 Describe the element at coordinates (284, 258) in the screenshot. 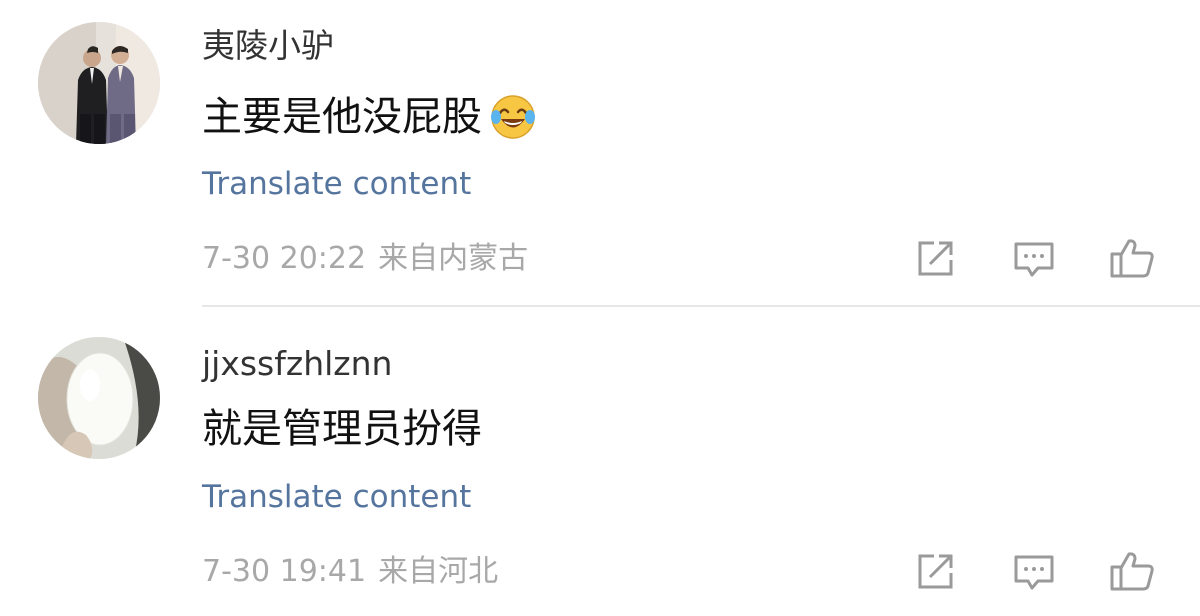

I see `timestamp: 7-30 20:22` at that location.